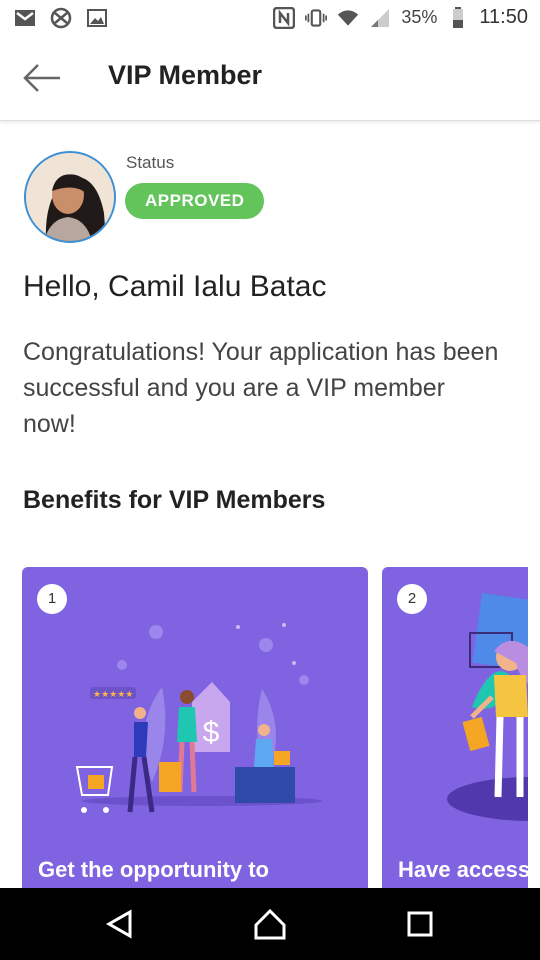 The width and height of the screenshot is (540, 960). I want to click on status-bar: 35% 11:50, so click(270, 18).